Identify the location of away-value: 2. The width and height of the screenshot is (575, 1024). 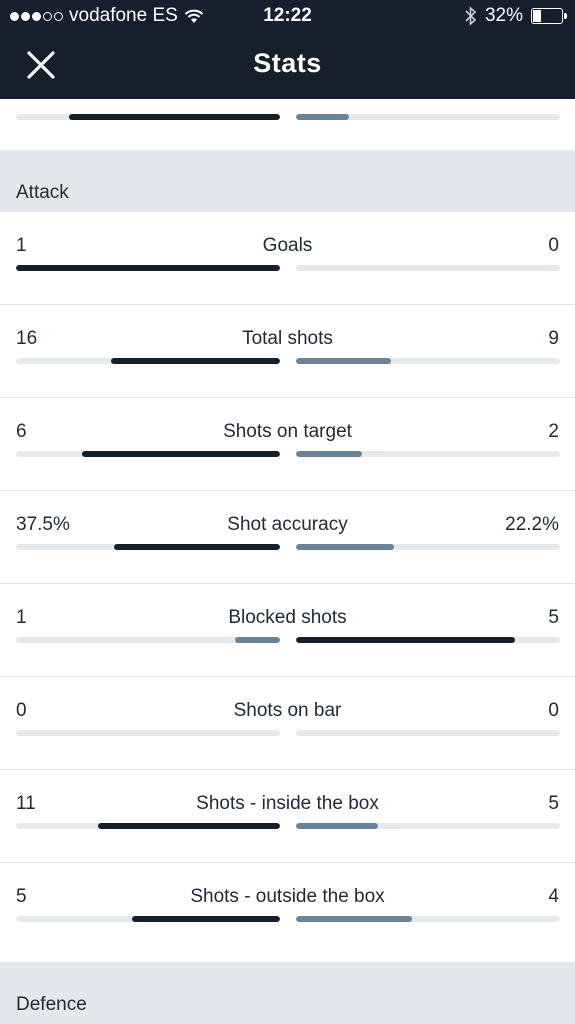
(553, 431).